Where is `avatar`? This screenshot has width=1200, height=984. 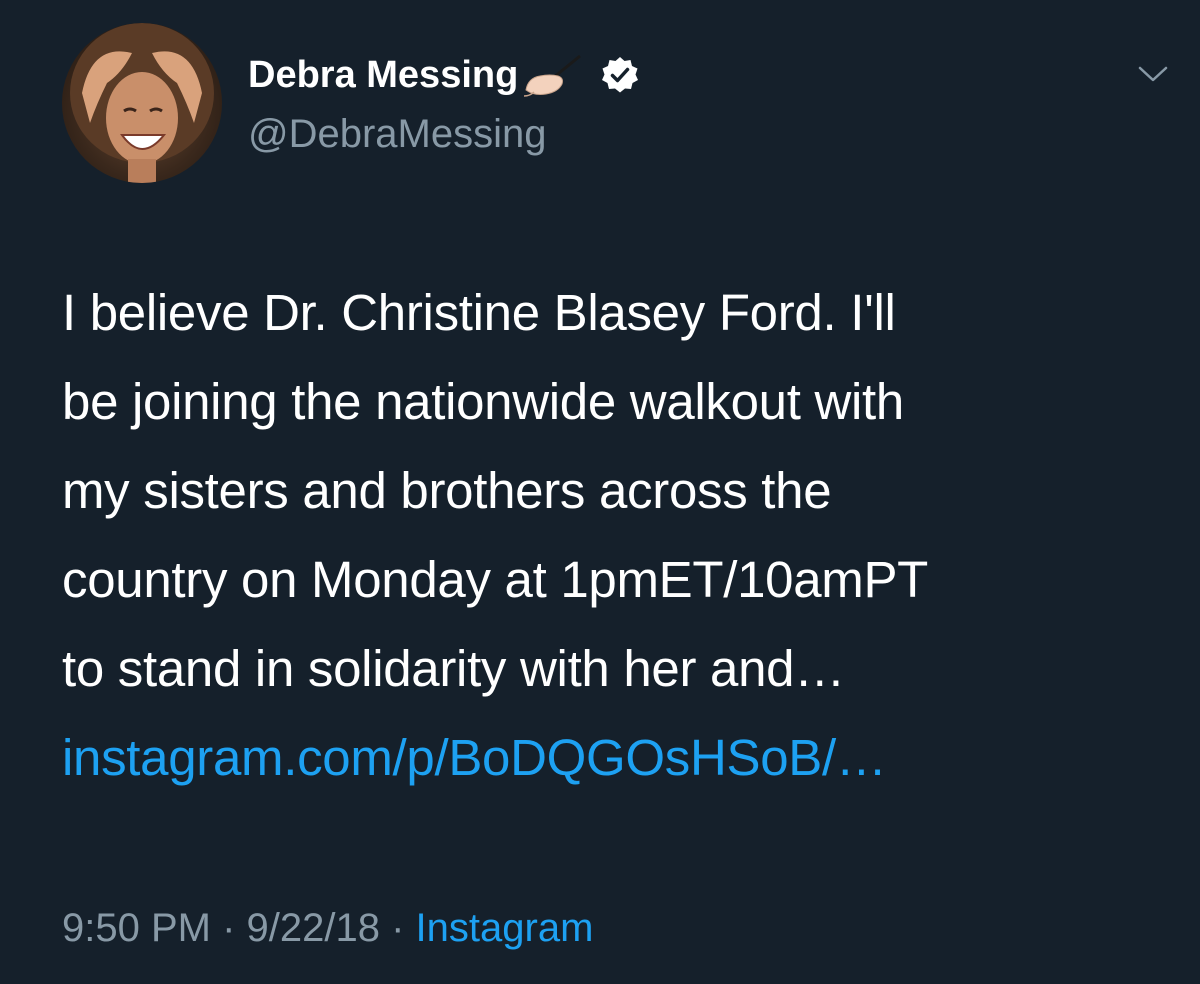 avatar is located at coordinates (142, 103).